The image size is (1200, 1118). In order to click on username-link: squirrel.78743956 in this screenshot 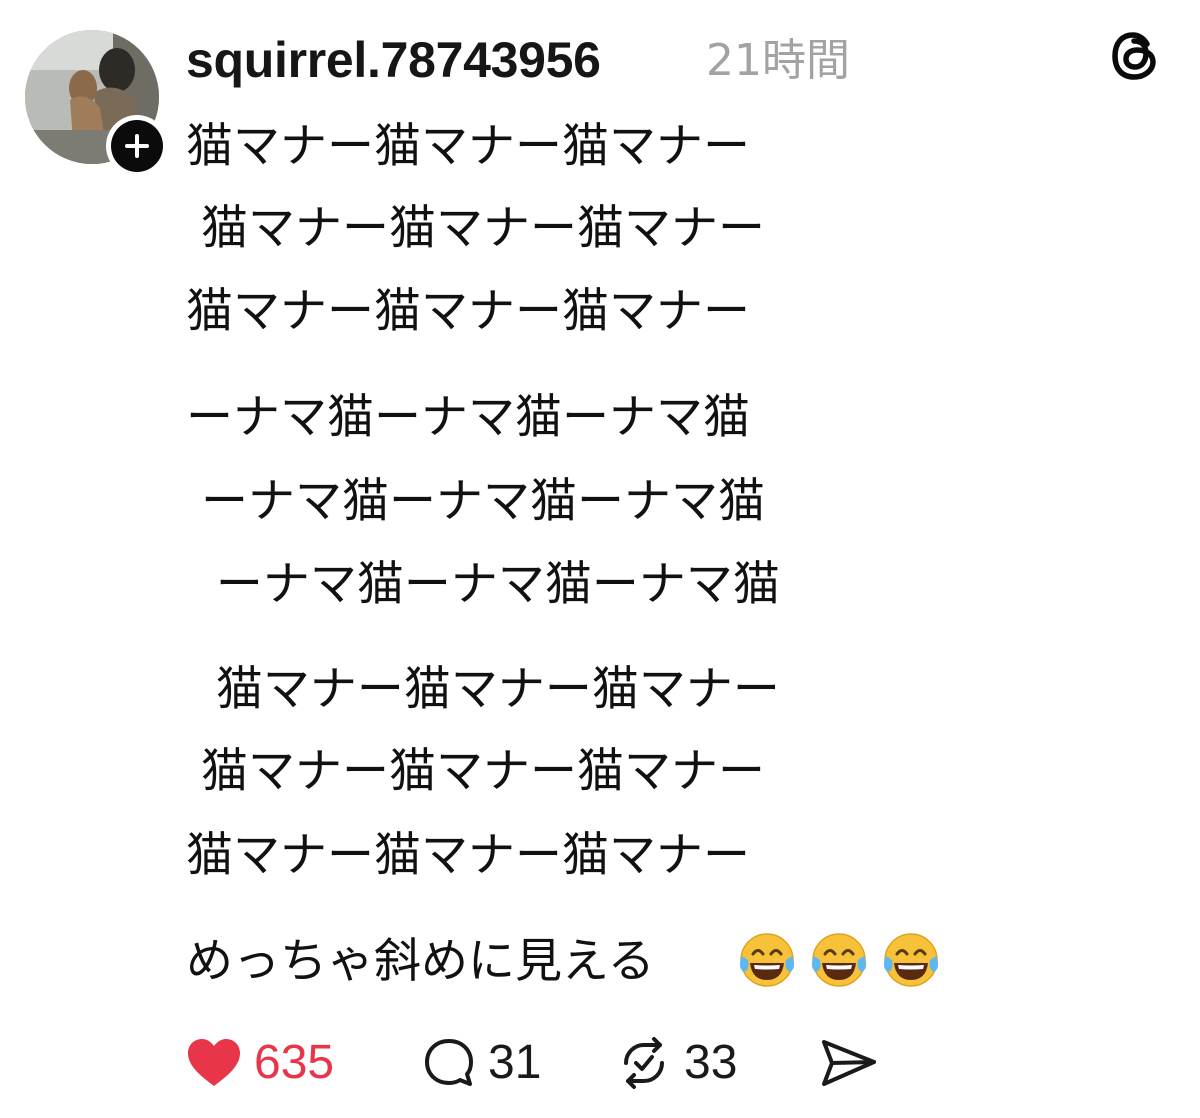, I will do `click(393, 60)`.